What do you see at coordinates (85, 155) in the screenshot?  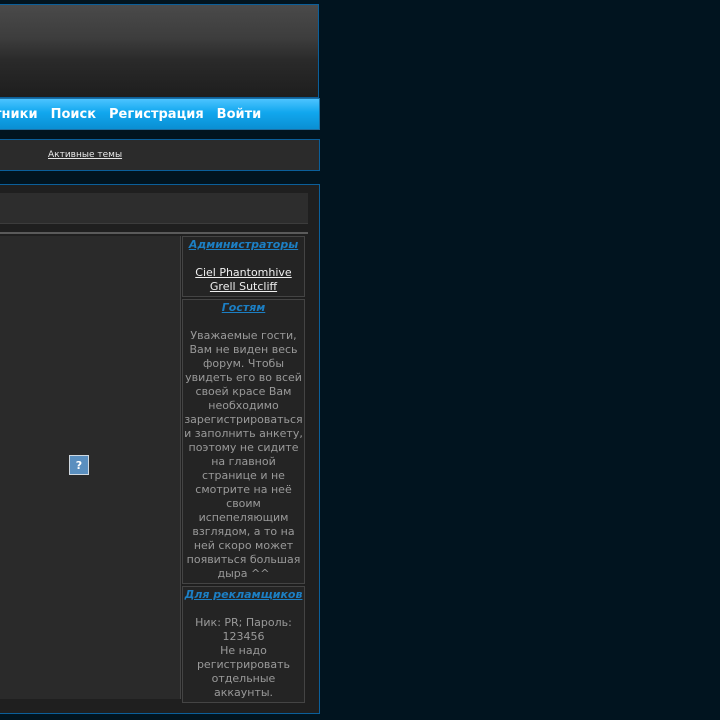 I see `active-topics-link: Активные темы` at bounding box center [85, 155].